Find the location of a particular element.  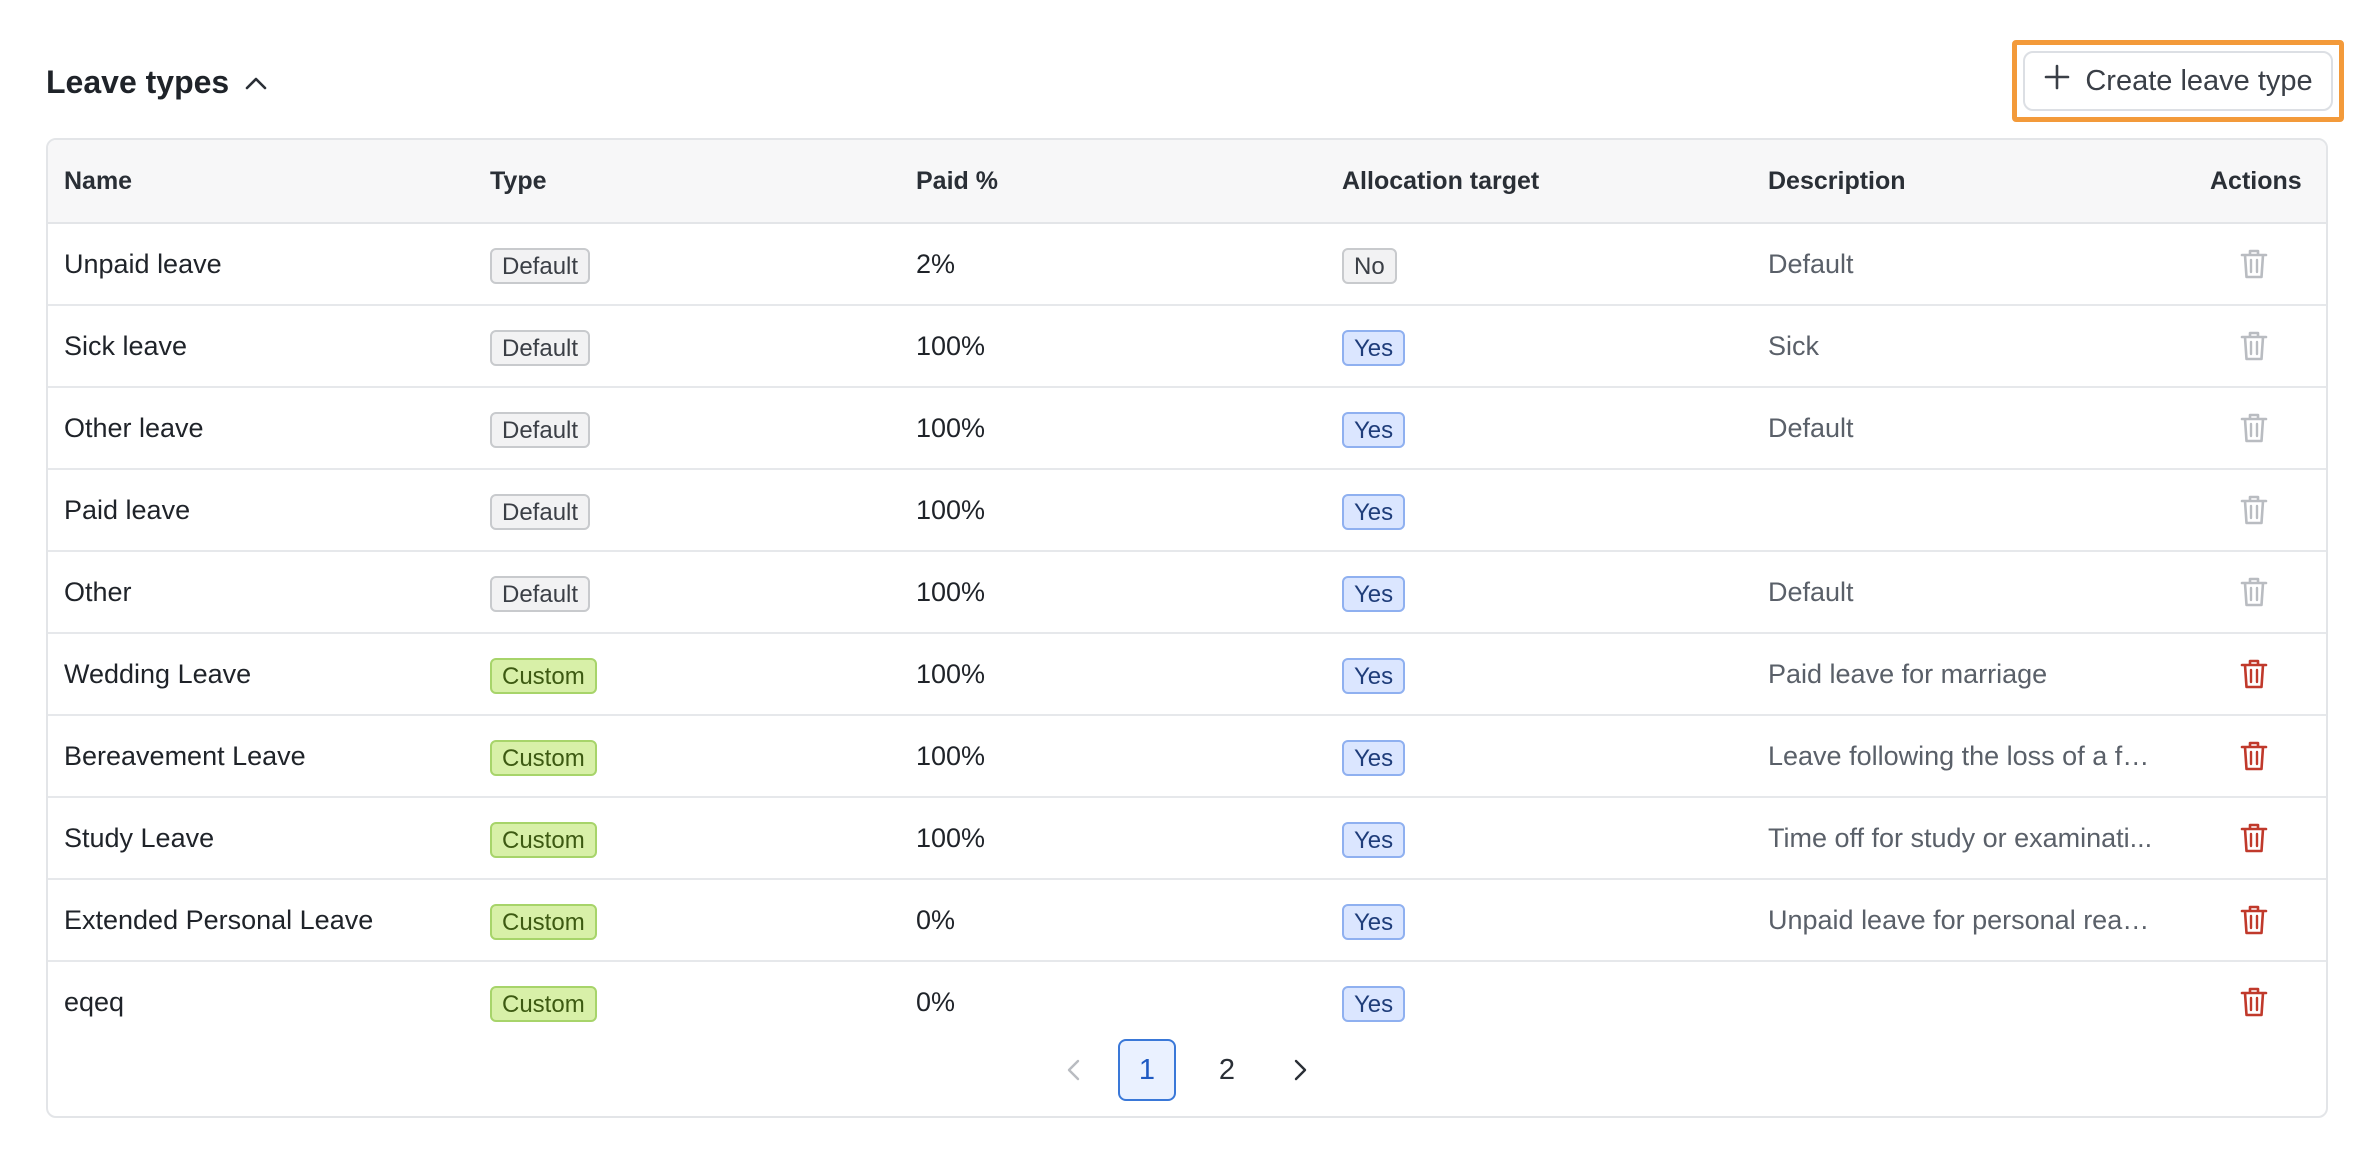

description: Sick is located at coordinates (1794, 346).